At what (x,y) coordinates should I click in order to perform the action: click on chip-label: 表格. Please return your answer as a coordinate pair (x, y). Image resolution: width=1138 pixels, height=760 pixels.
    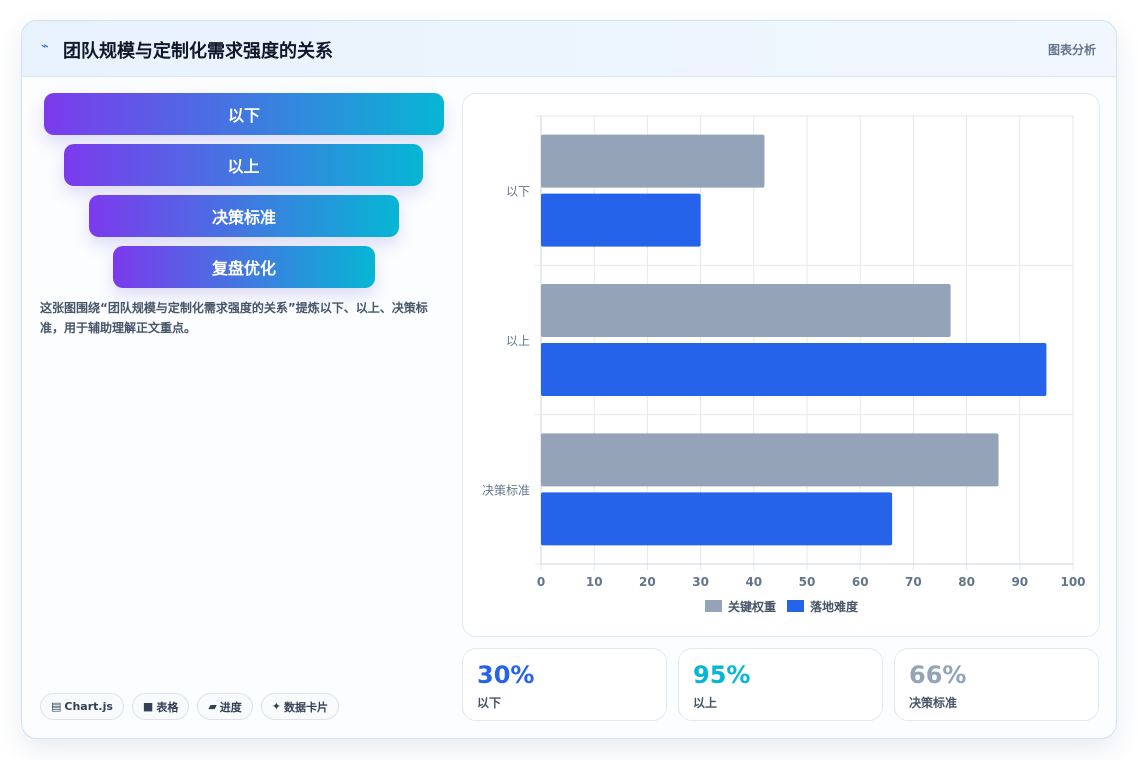
    Looking at the image, I should click on (167, 707).